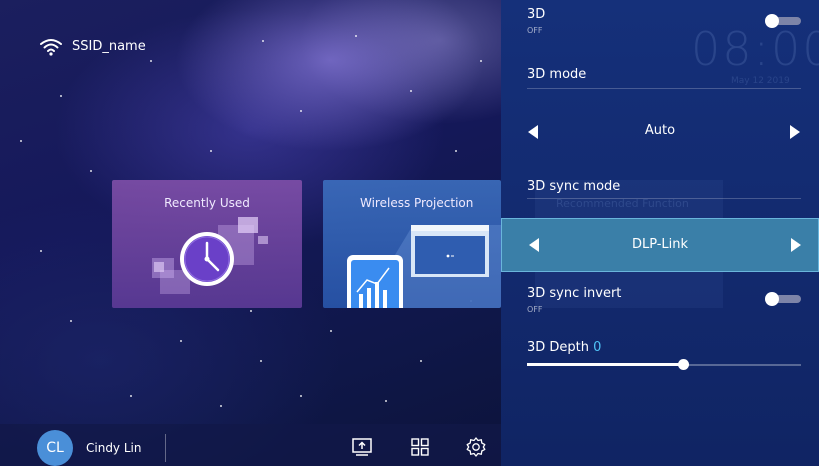 The width and height of the screenshot is (819, 466). Describe the element at coordinates (597, 347) in the screenshot. I see `setting-depth-value: 0` at that location.